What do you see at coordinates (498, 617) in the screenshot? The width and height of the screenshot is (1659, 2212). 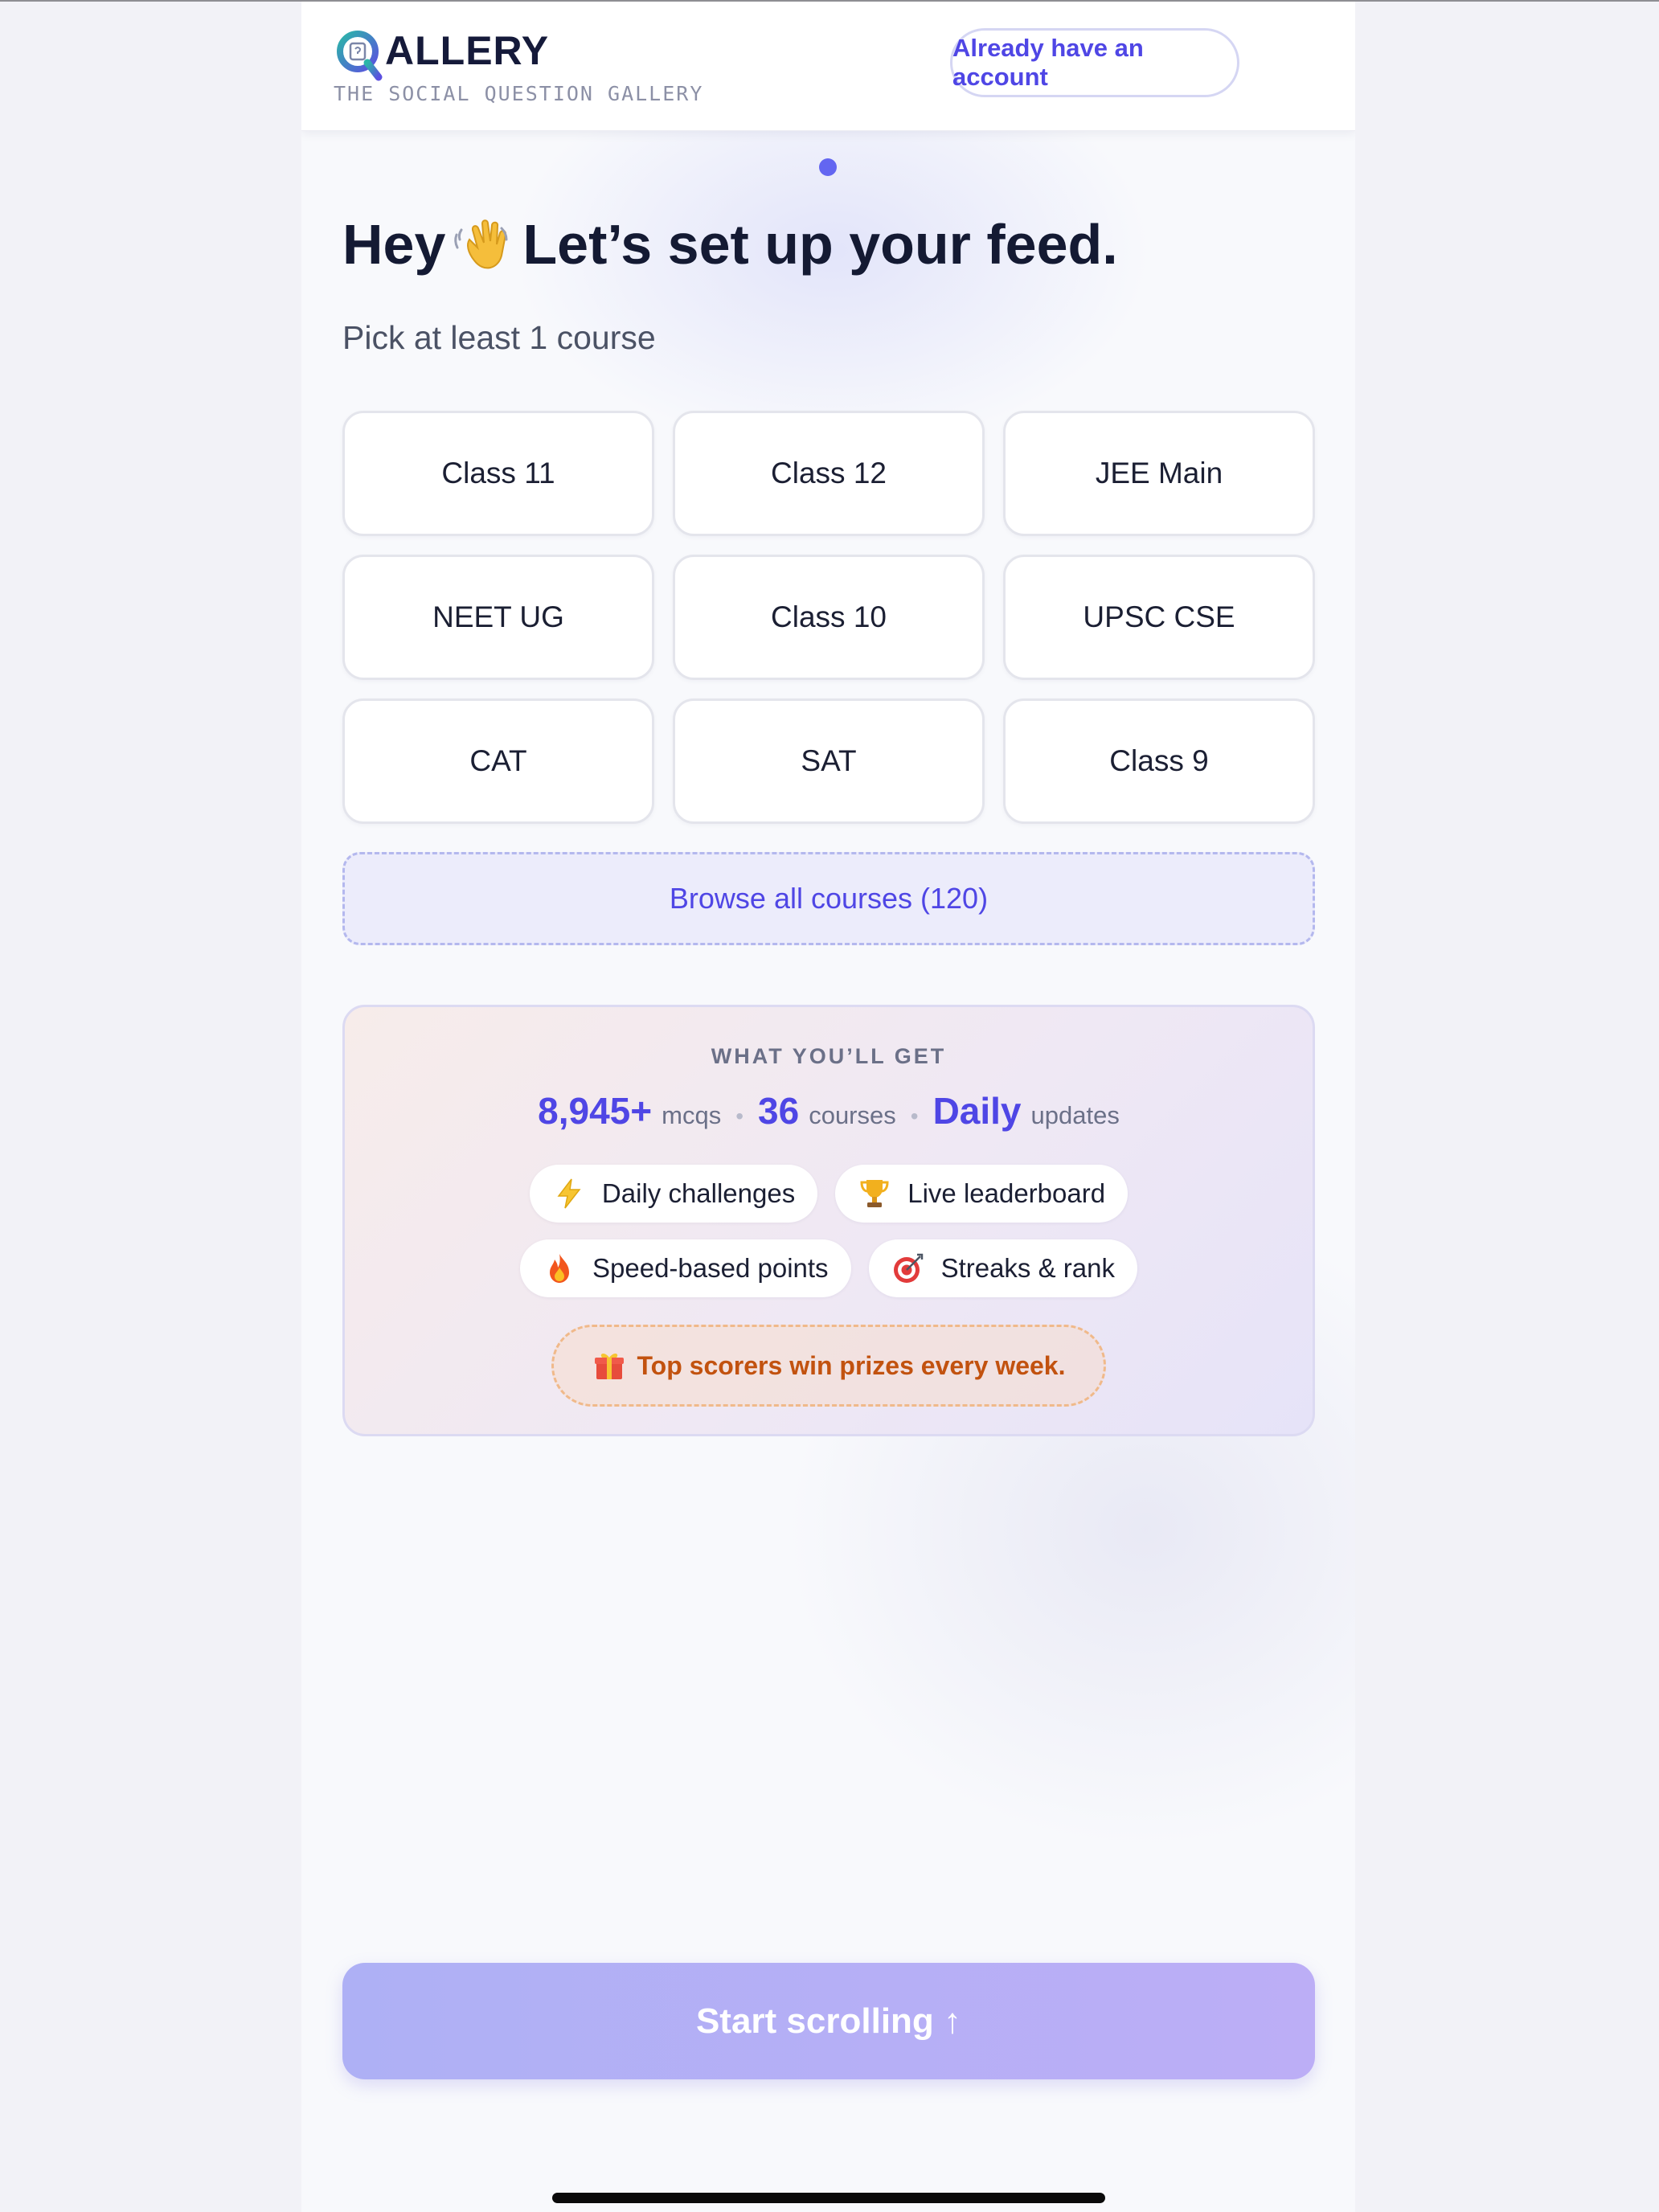 I see `course-option-neet-ug: NEET UG` at bounding box center [498, 617].